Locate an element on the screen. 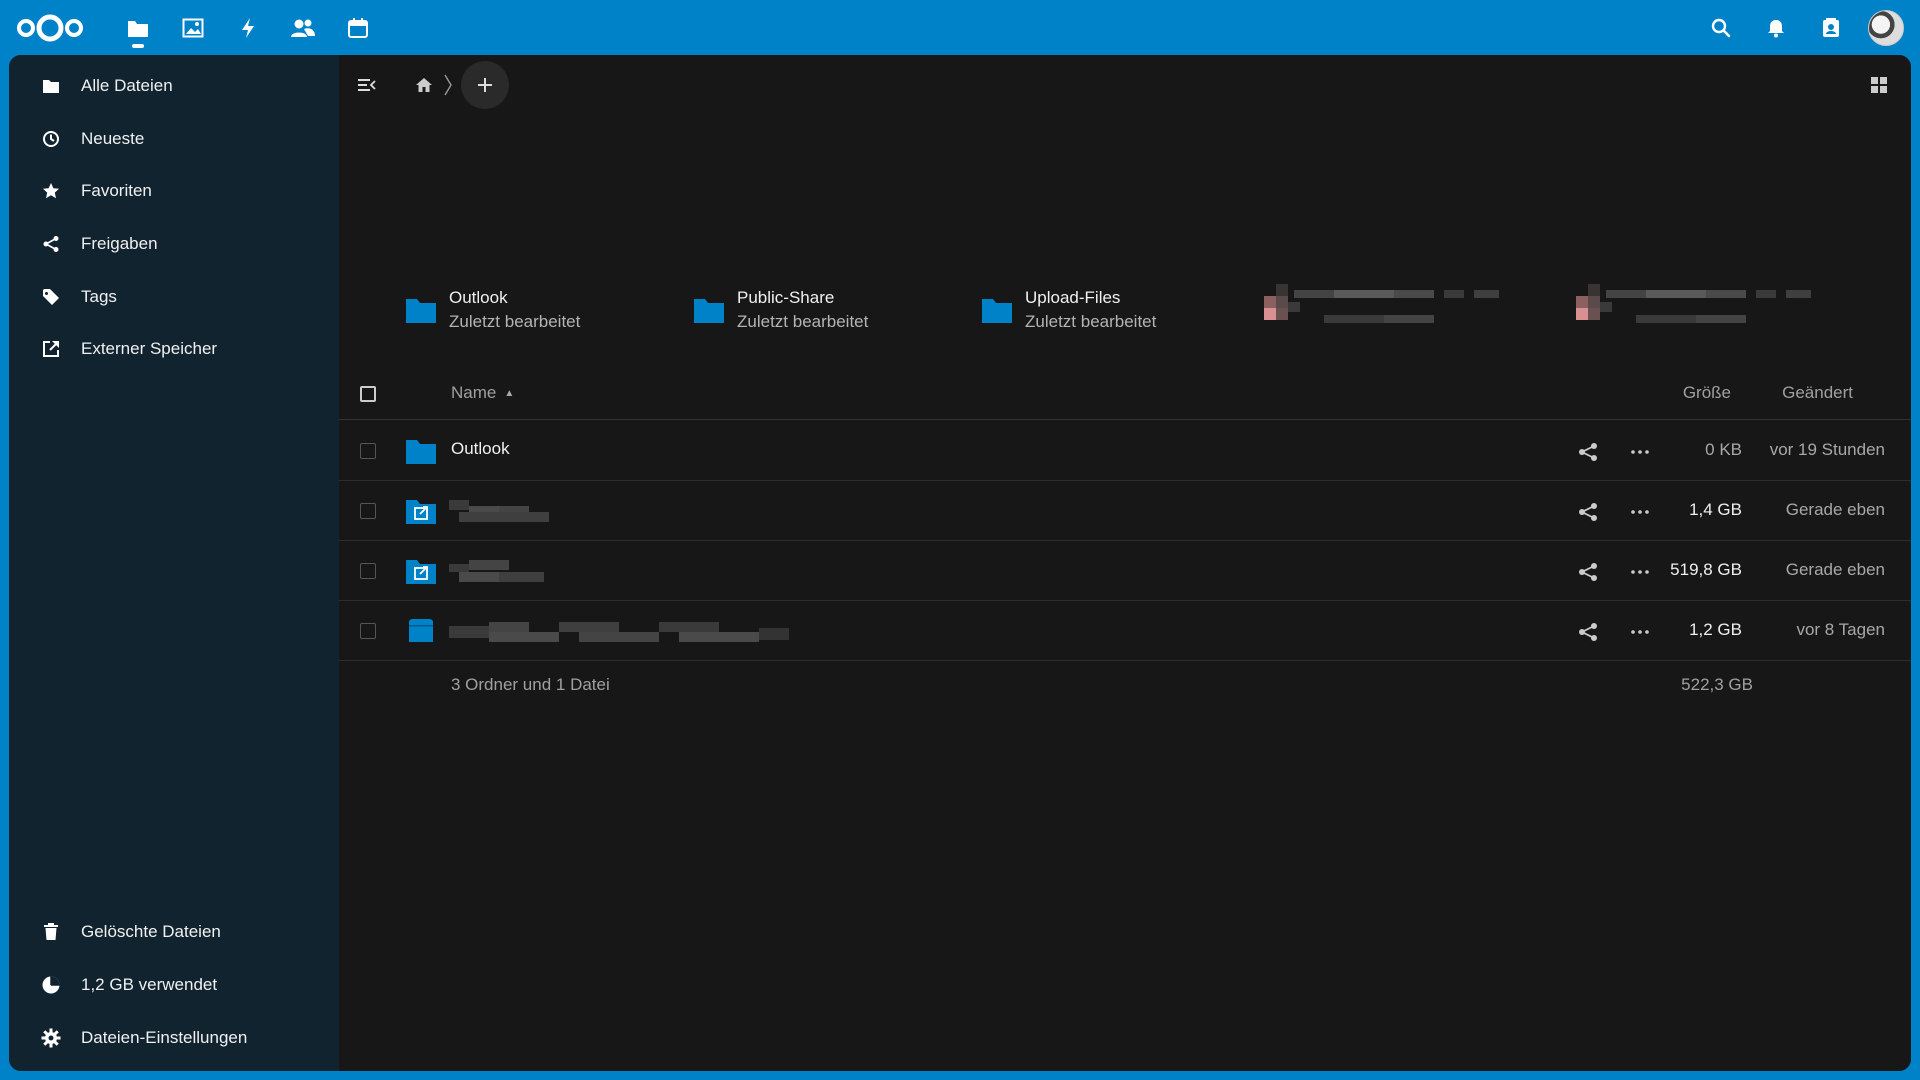  toggle-navigation-button is located at coordinates (367, 85).